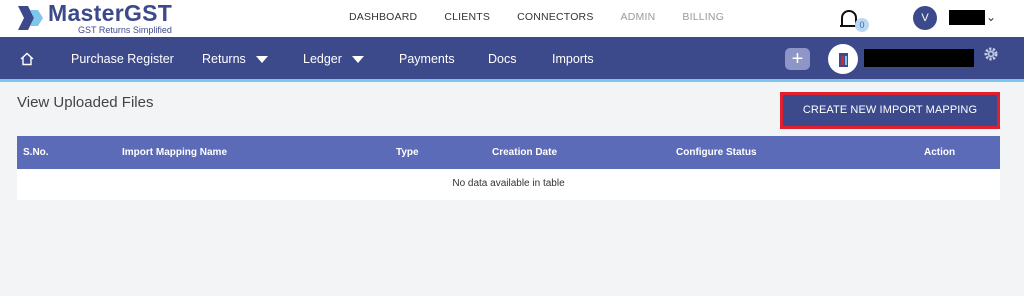 This screenshot has height=296, width=1024. I want to click on building-icon, so click(843, 60).